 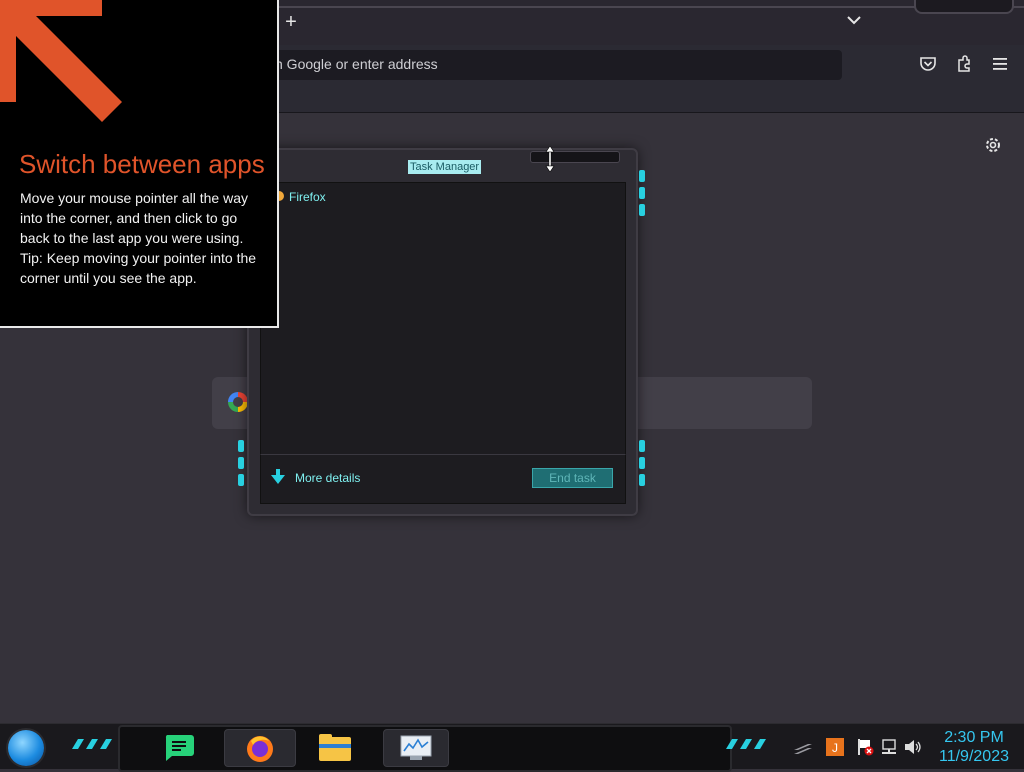 I want to click on address-bar, so click(x=558, y=65).